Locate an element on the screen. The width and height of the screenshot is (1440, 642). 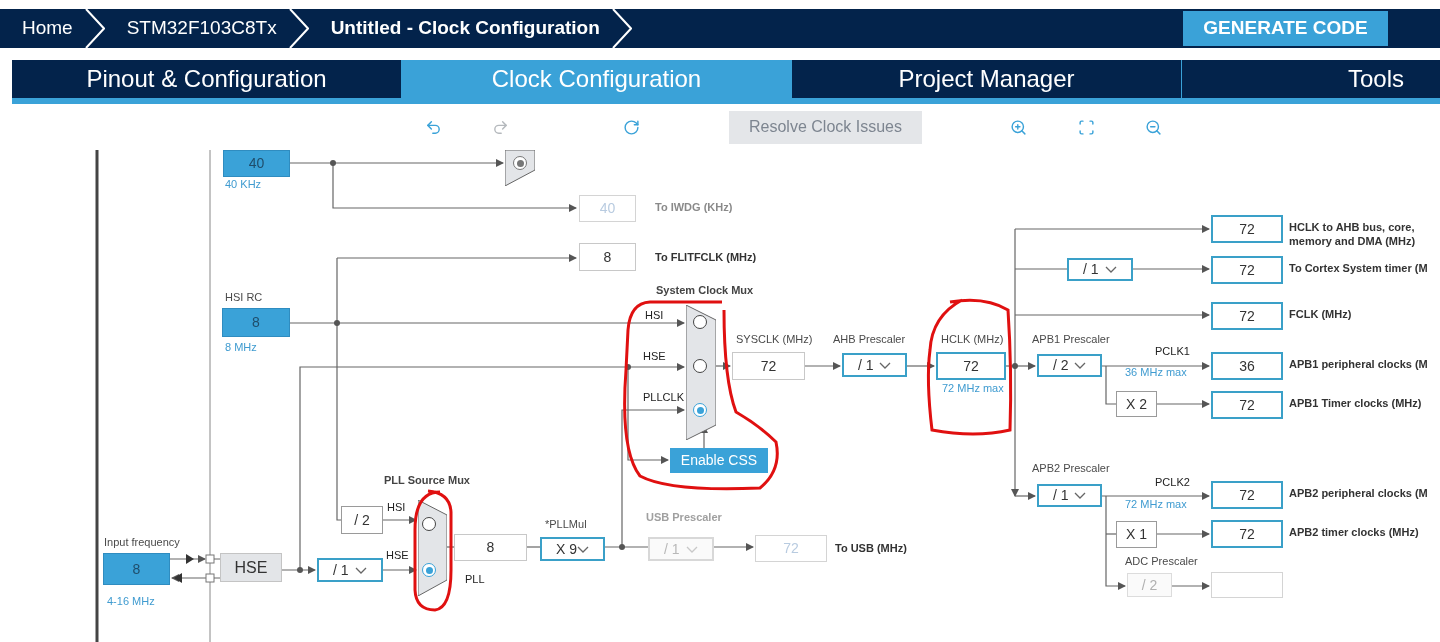
diagram-label: PCLK2 is located at coordinates (1172, 482).